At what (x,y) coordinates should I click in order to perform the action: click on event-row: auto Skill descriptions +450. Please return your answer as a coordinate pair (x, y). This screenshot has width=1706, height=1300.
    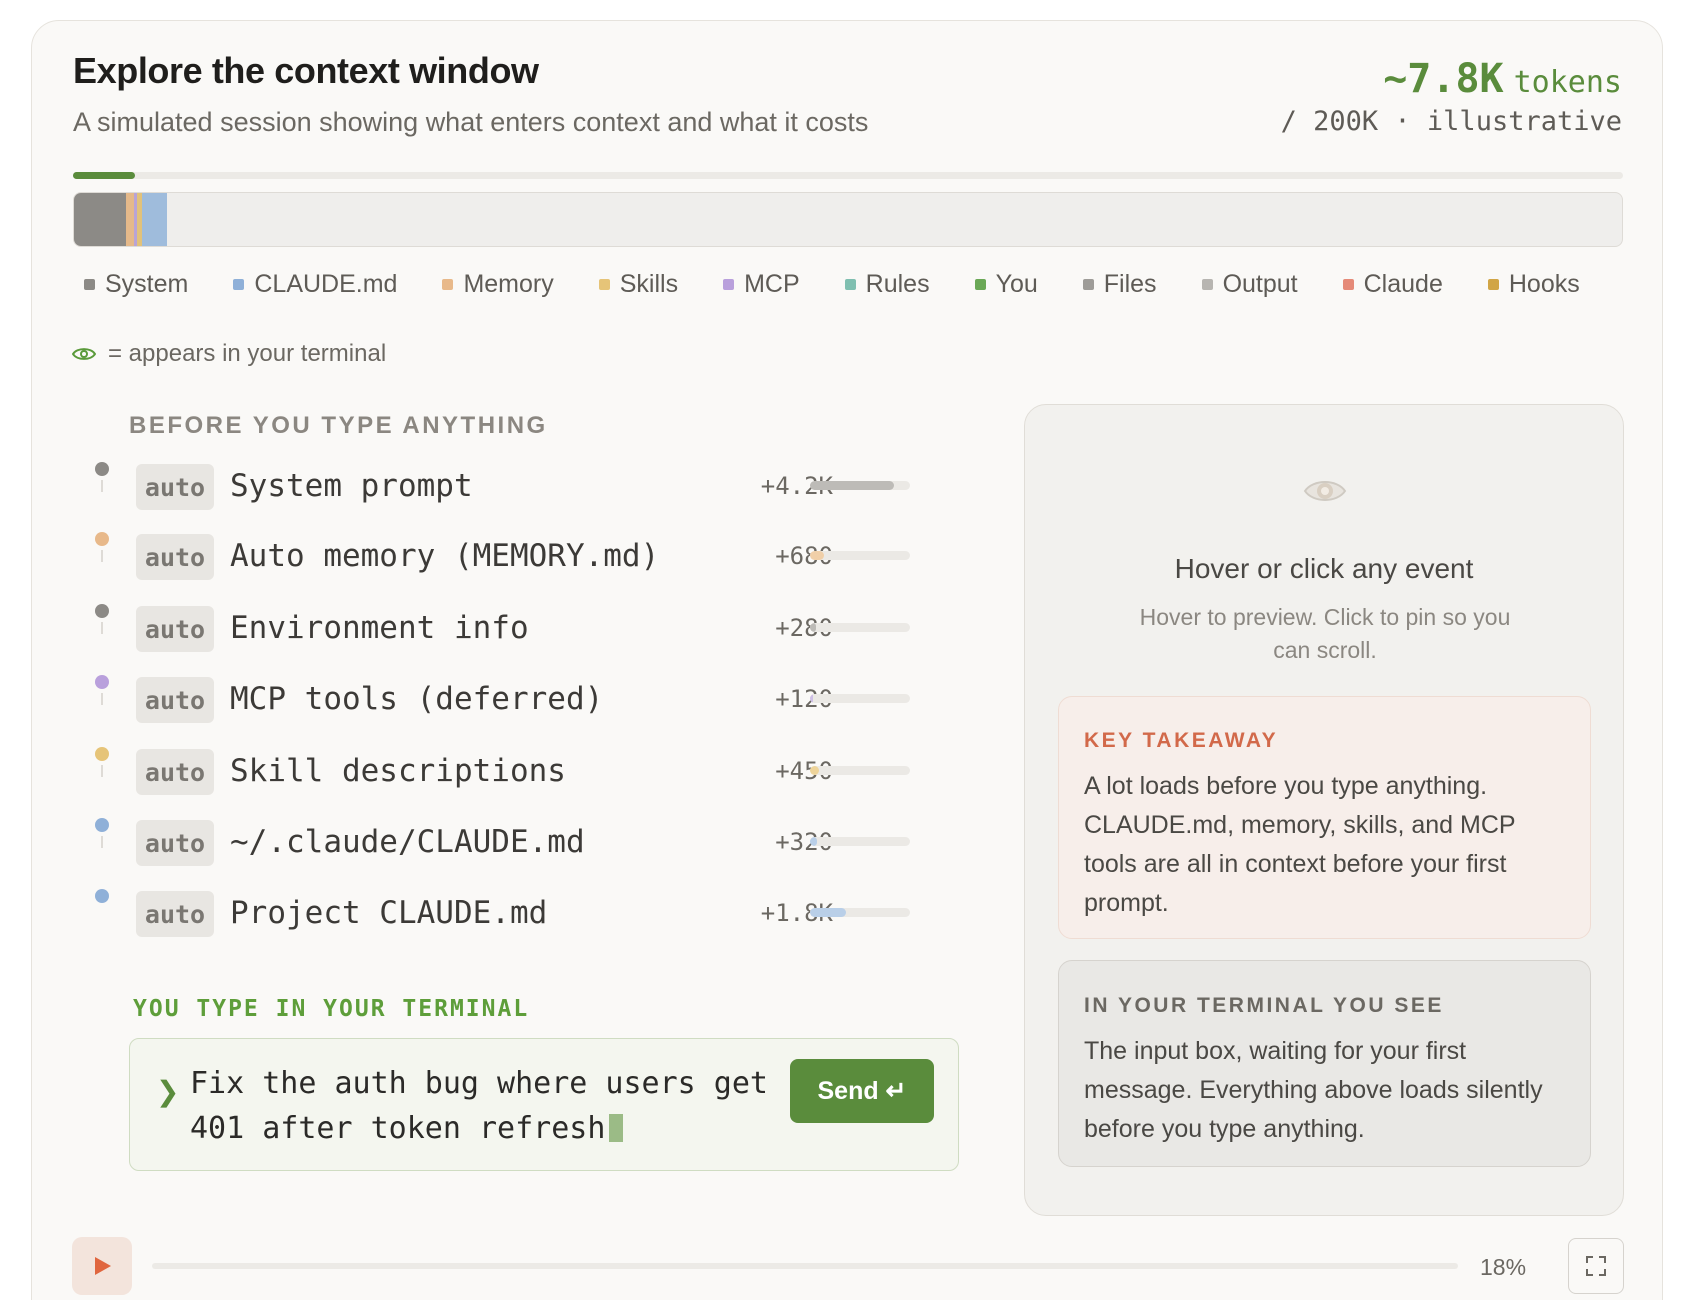
    Looking at the image, I should click on (503, 771).